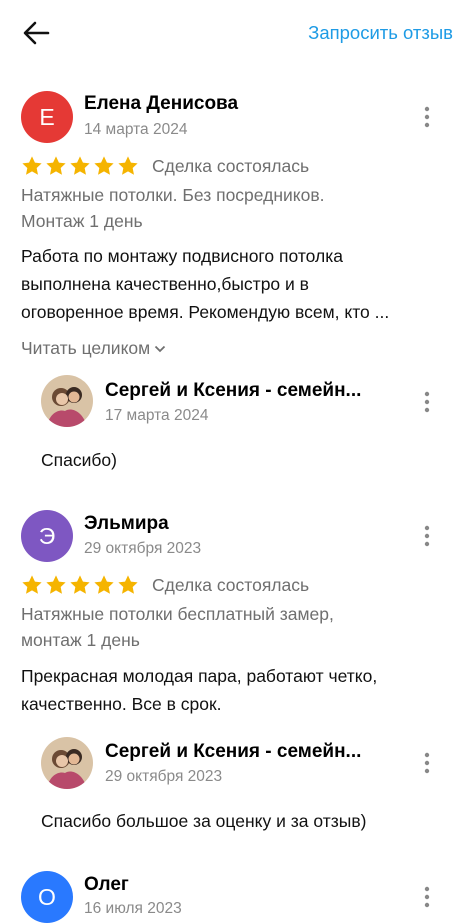 Image resolution: width=473 pixels, height=923 pixels. What do you see at coordinates (36, 33) in the screenshot?
I see `back-arrow-icon` at bounding box center [36, 33].